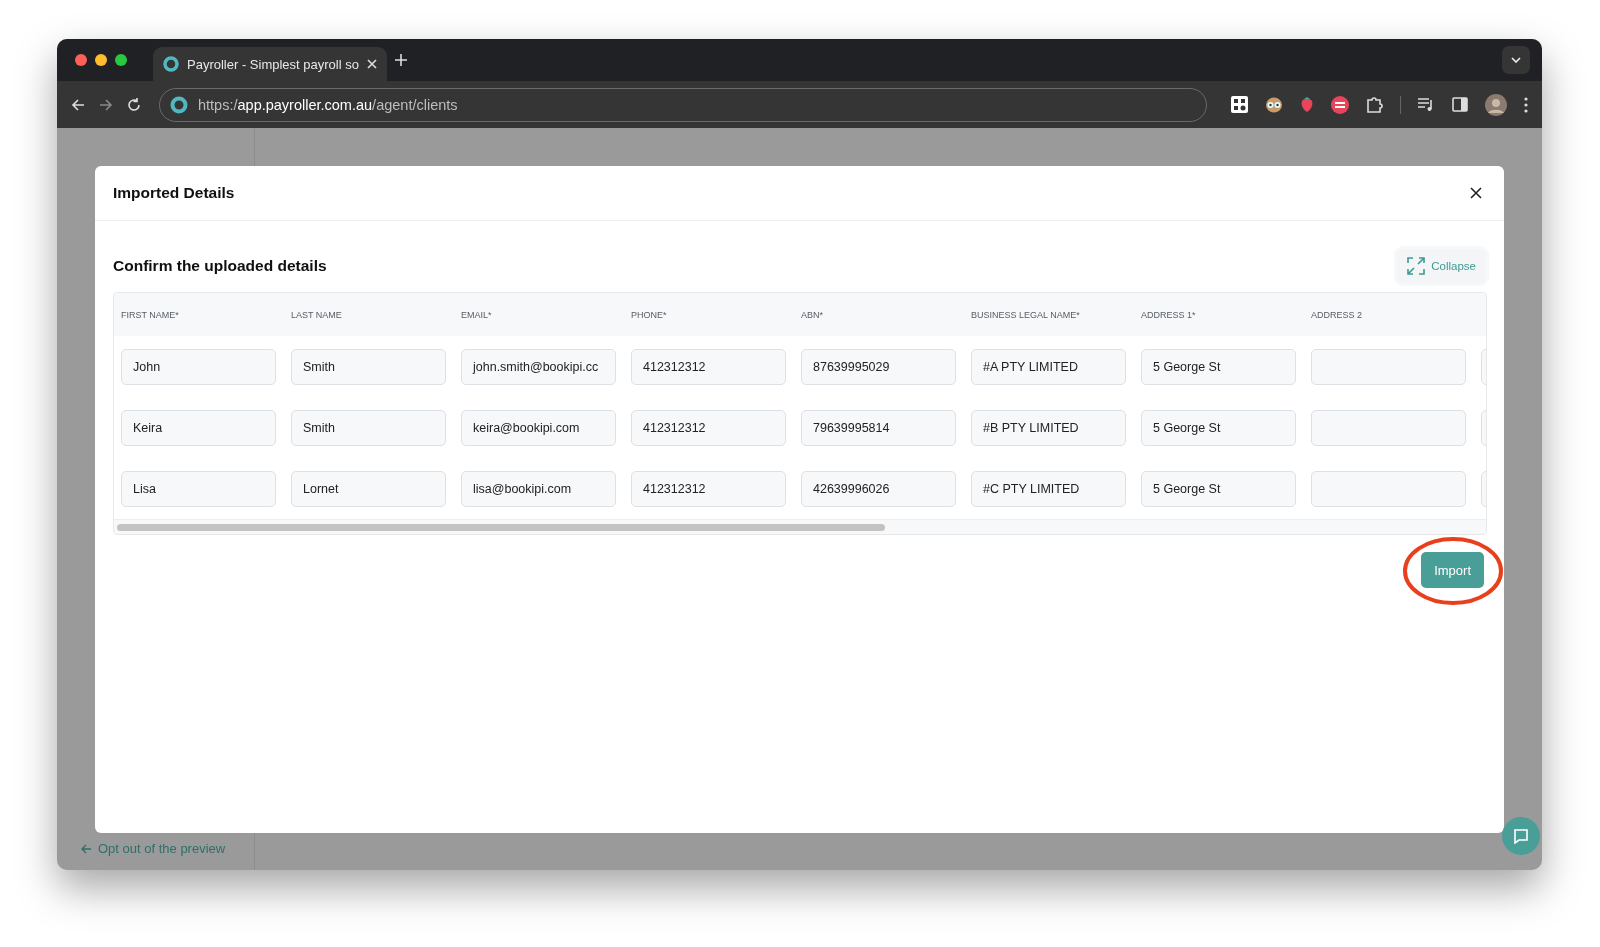 Image resolution: width=1600 pixels, height=947 pixels. What do you see at coordinates (1426, 104) in the screenshot?
I see `media-queue-icon` at bounding box center [1426, 104].